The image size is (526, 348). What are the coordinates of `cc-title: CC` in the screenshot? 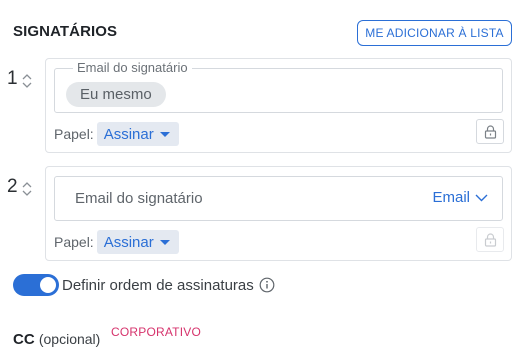 It's located at (24, 339).